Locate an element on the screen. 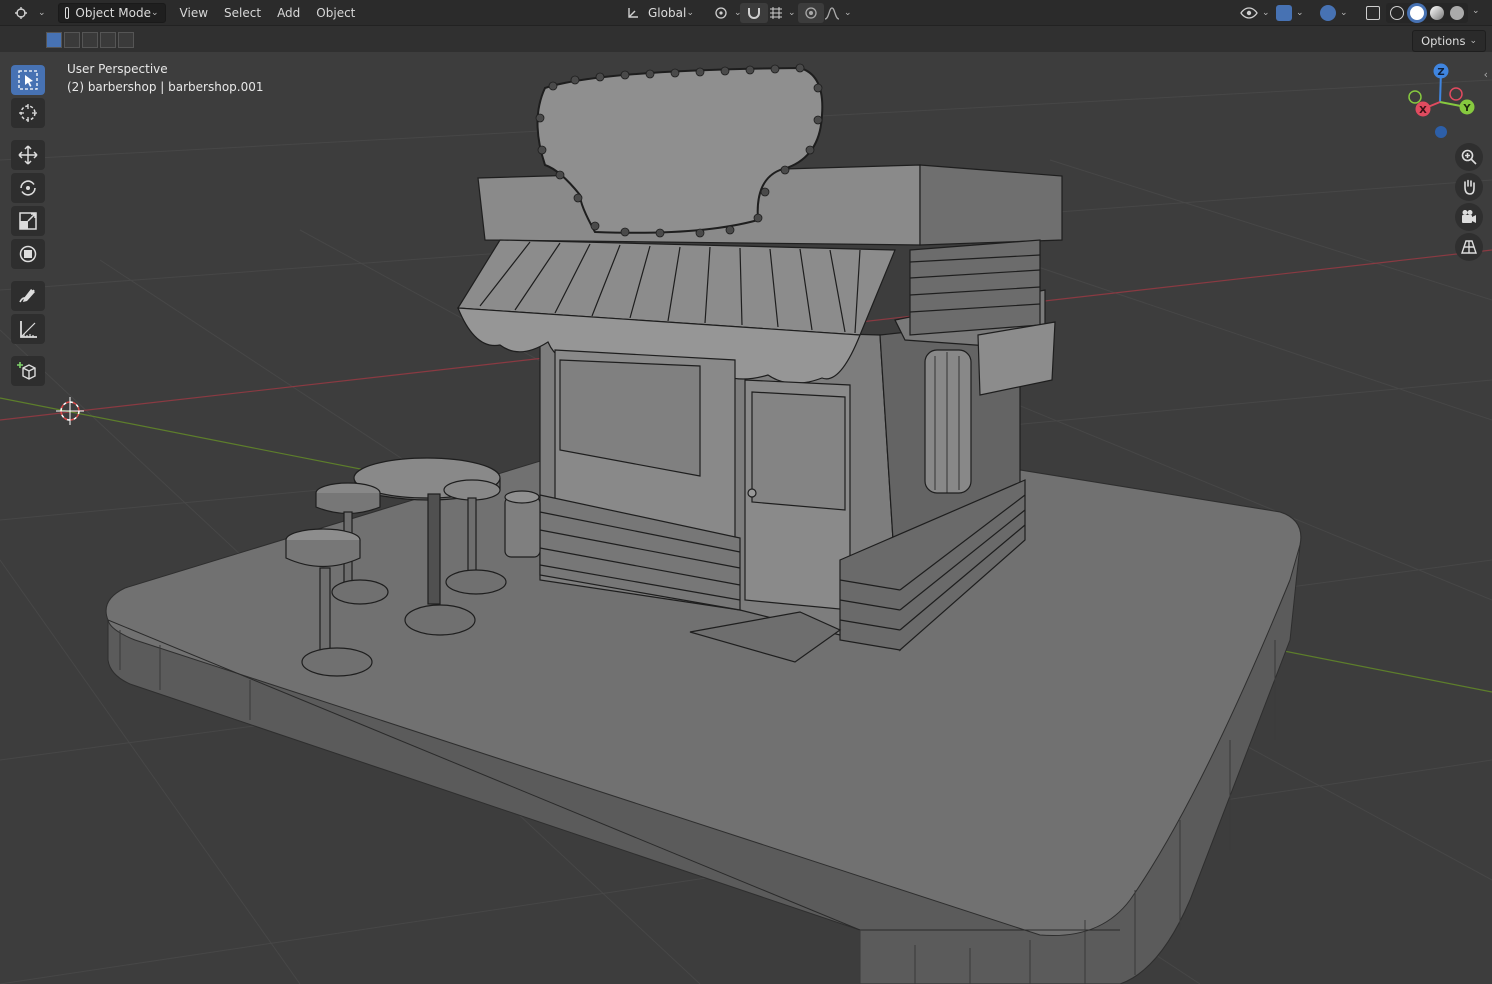  mode-dropdown: Object Mode ⌄ is located at coordinates (111, 12).